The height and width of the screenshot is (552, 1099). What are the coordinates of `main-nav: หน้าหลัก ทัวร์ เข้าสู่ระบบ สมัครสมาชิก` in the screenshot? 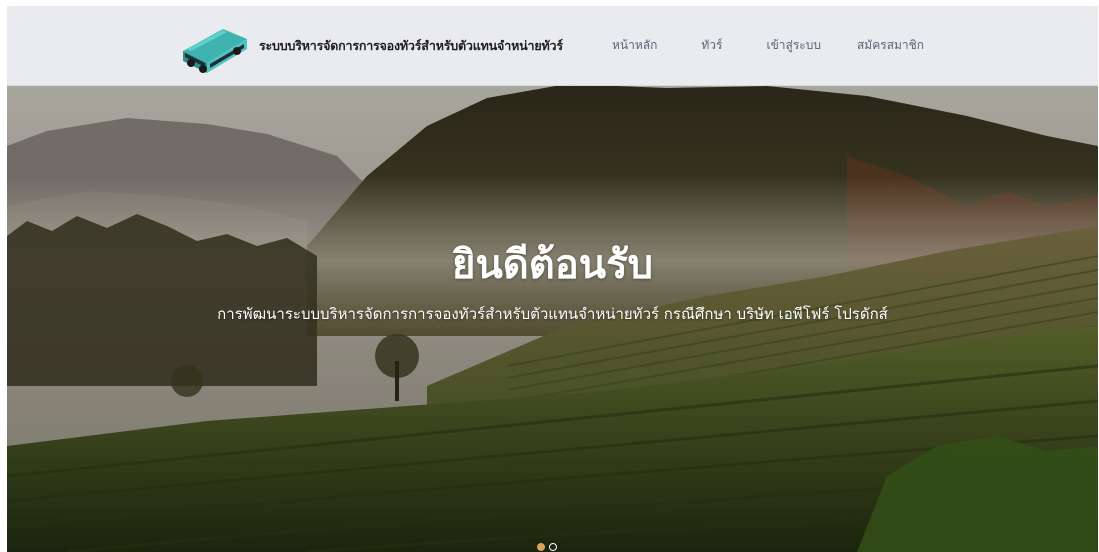 It's located at (768, 45).